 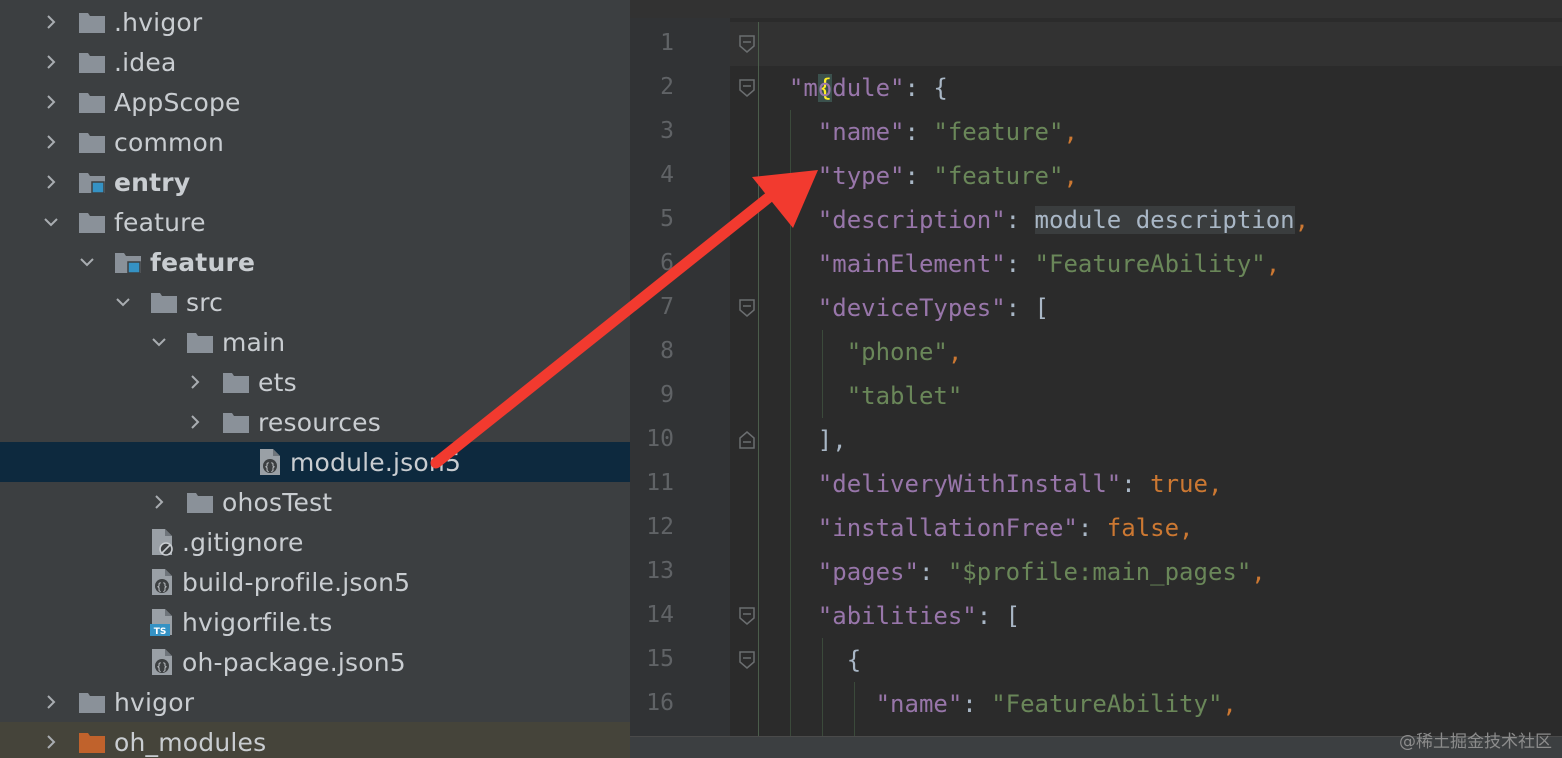 I want to click on tree-item-src: src, so click(x=315, y=302).